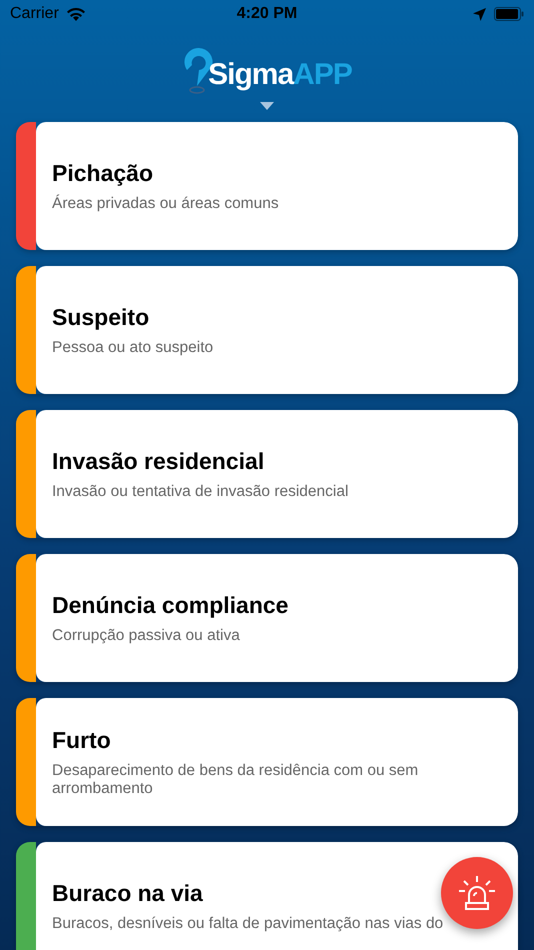 This screenshot has height=950, width=534. What do you see at coordinates (236, 780) in the screenshot?
I see `category-description: Desaparecimento de bens da residência com ou sem arrombamento` at bounding box center [236, 780].